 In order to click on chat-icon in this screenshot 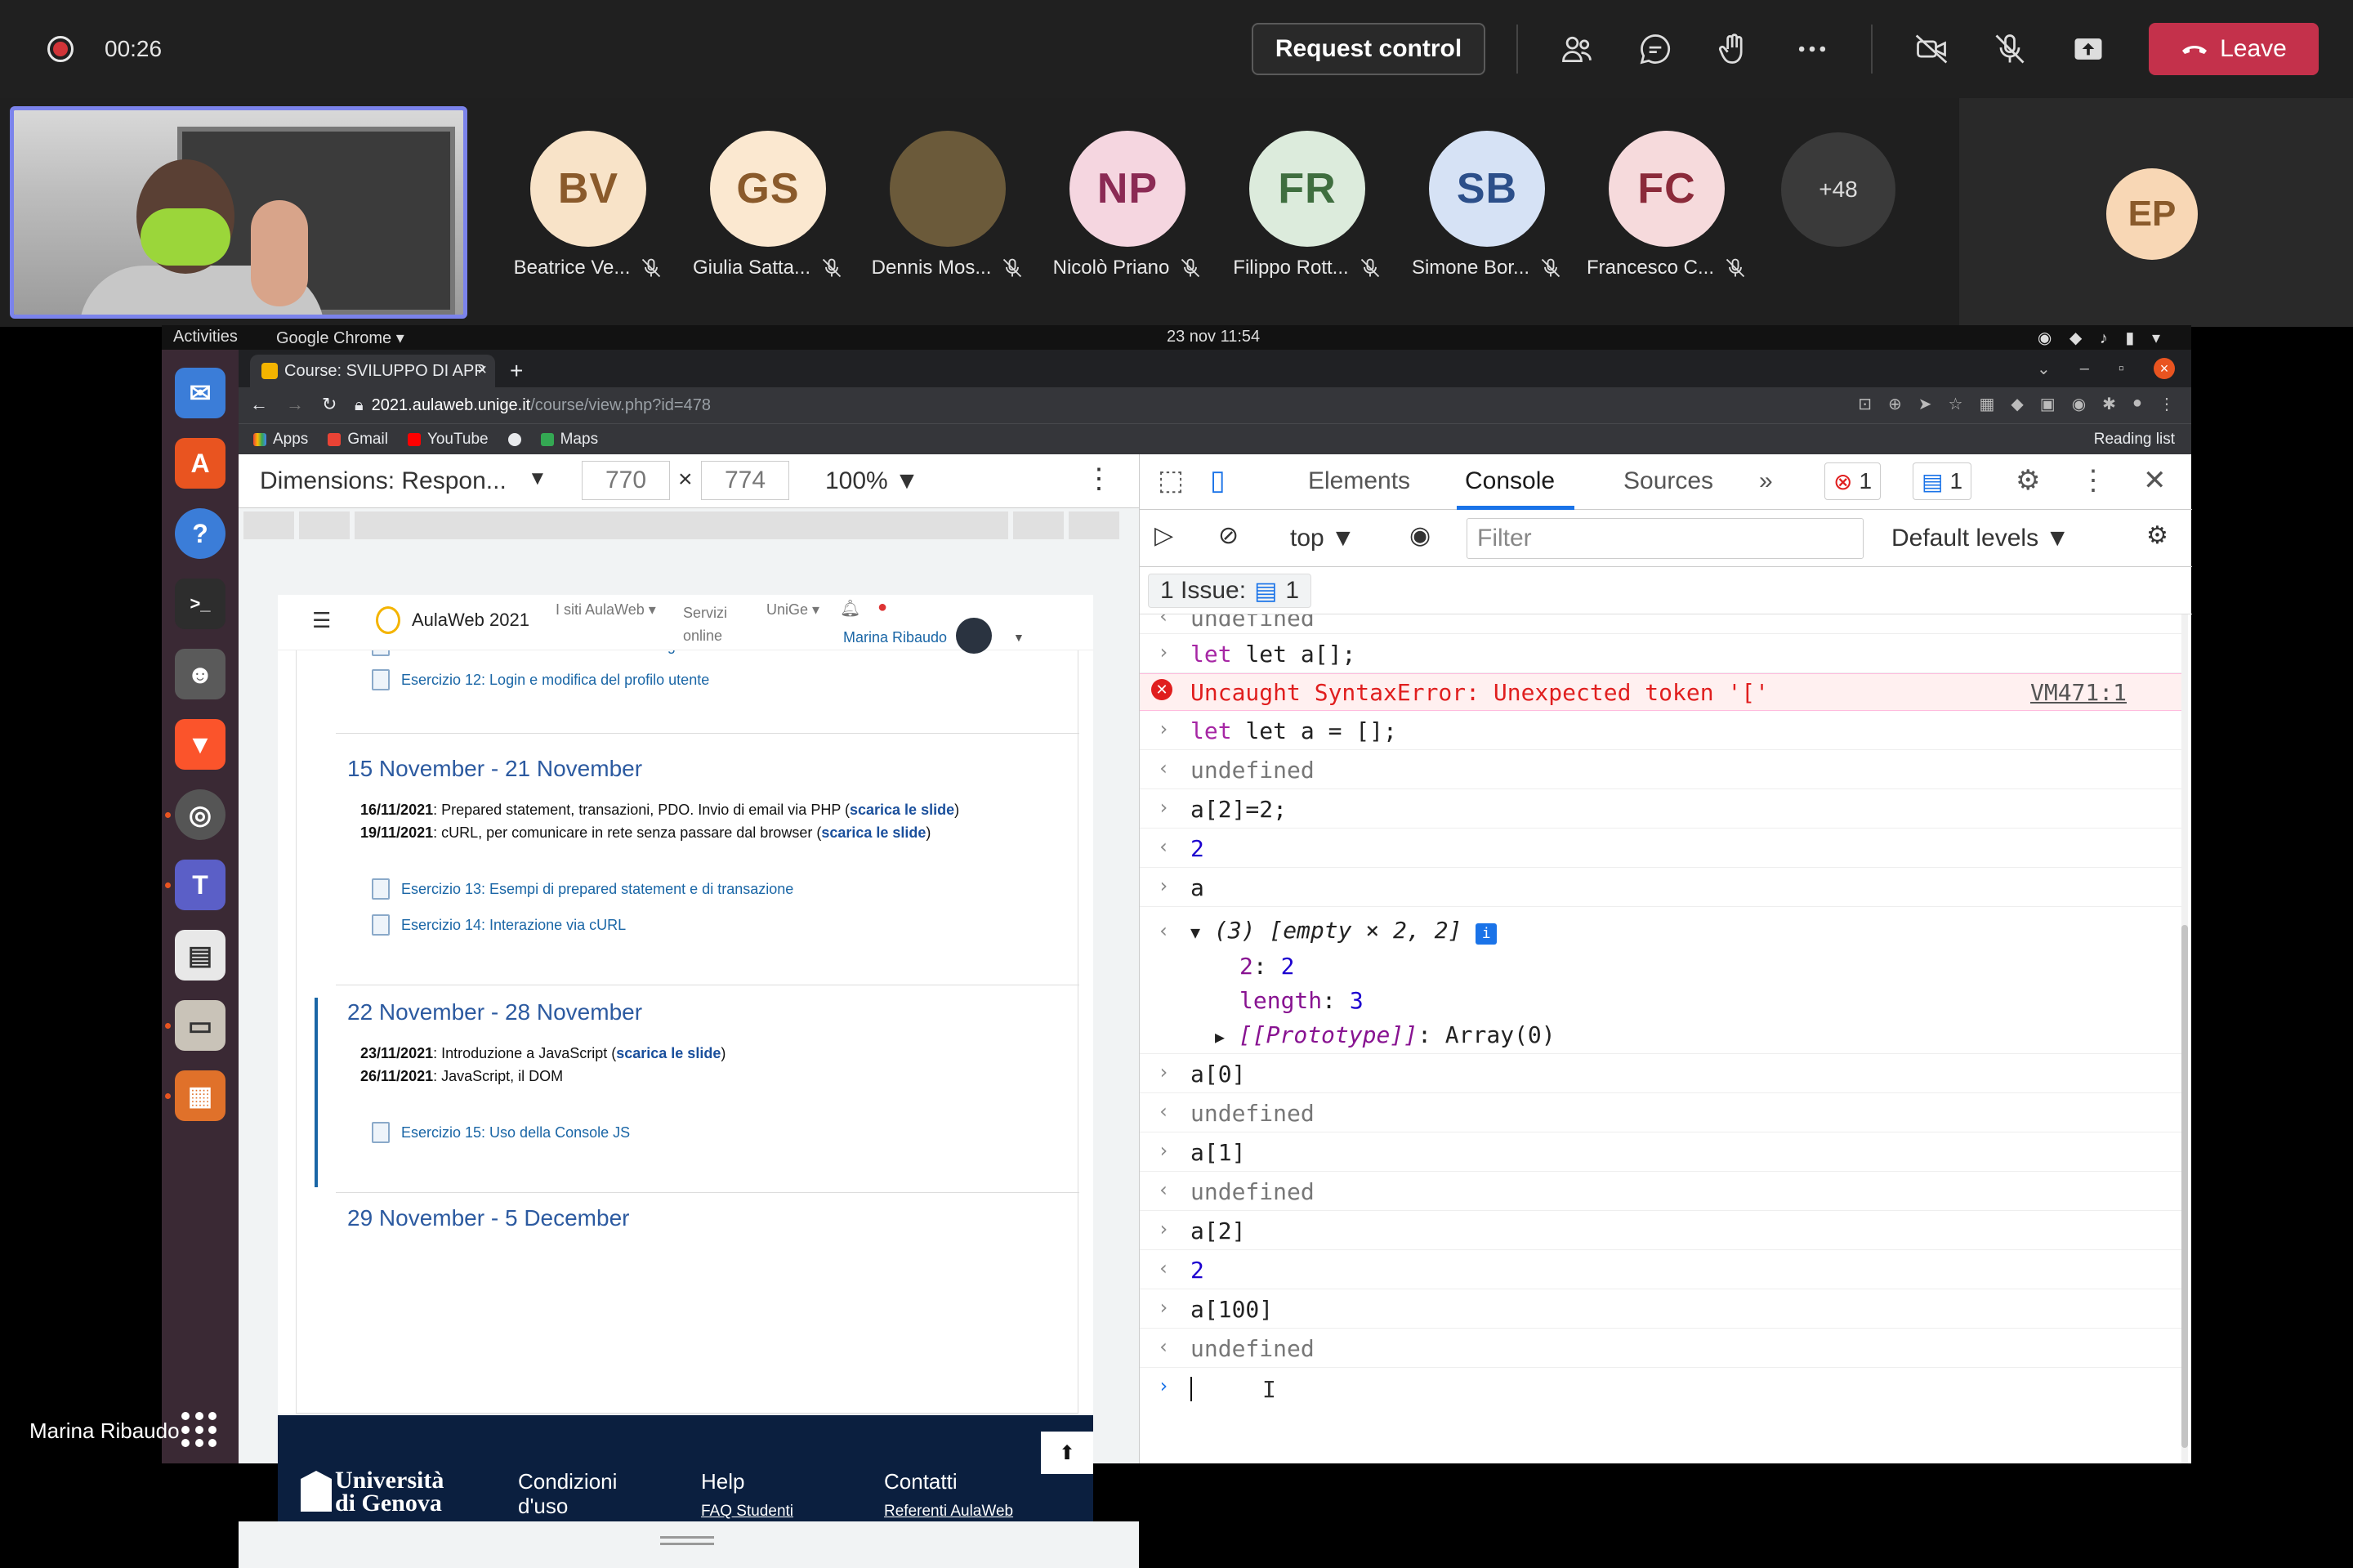, I will do `click(1656, 49)`.